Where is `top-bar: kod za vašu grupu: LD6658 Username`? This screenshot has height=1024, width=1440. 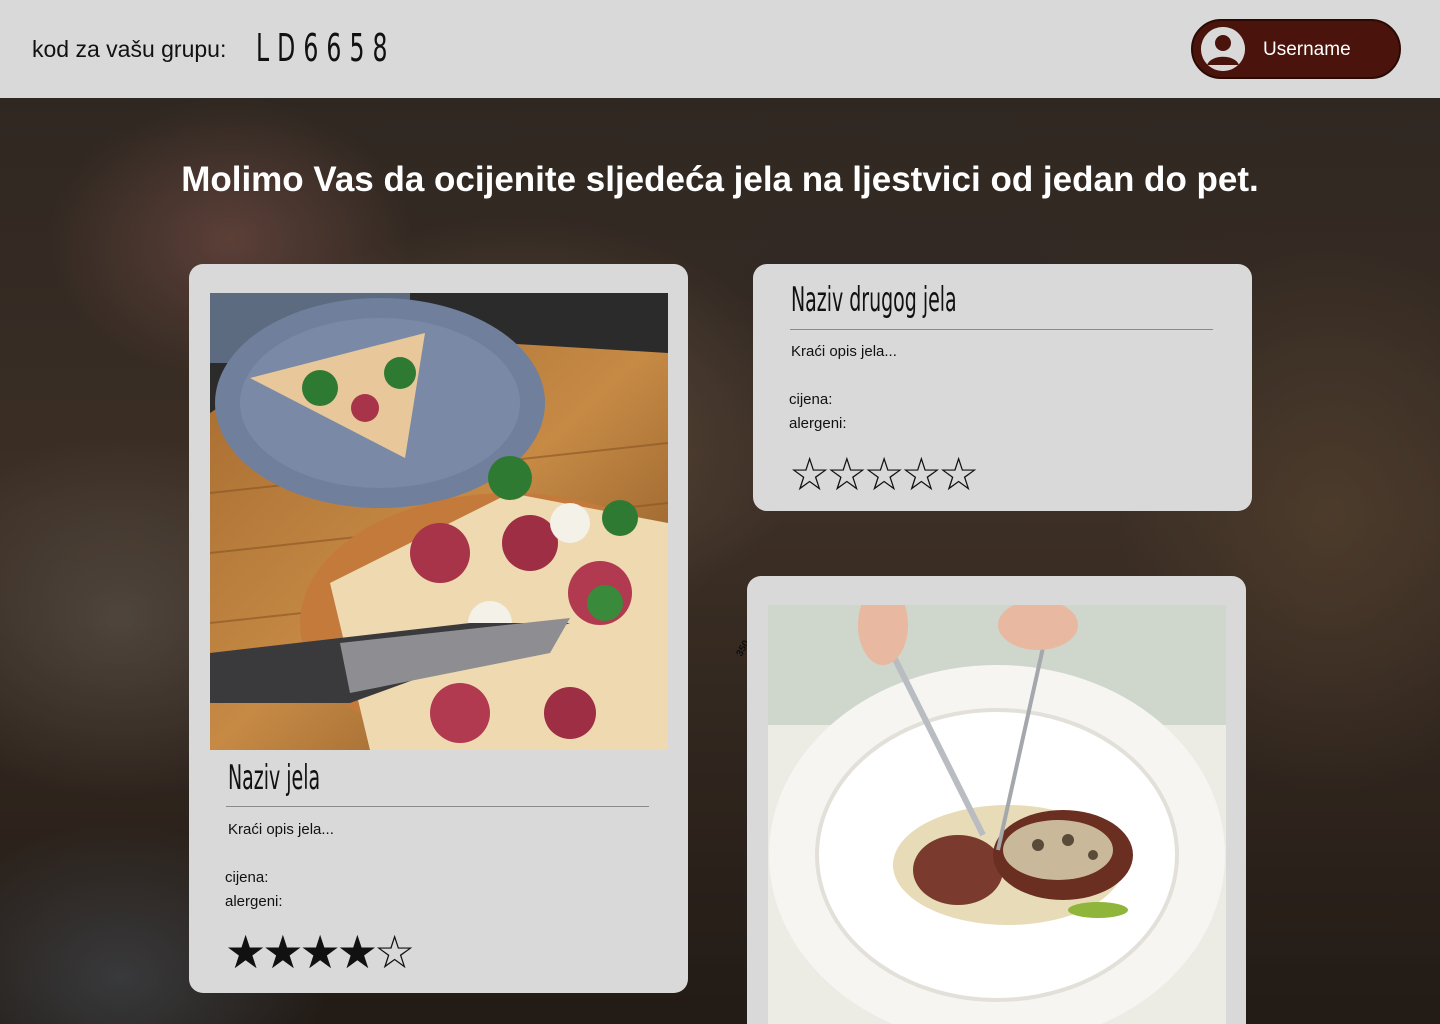 top-bar: kod za vašu grupu: LD6658 Username is located at coordinates (720, 49).